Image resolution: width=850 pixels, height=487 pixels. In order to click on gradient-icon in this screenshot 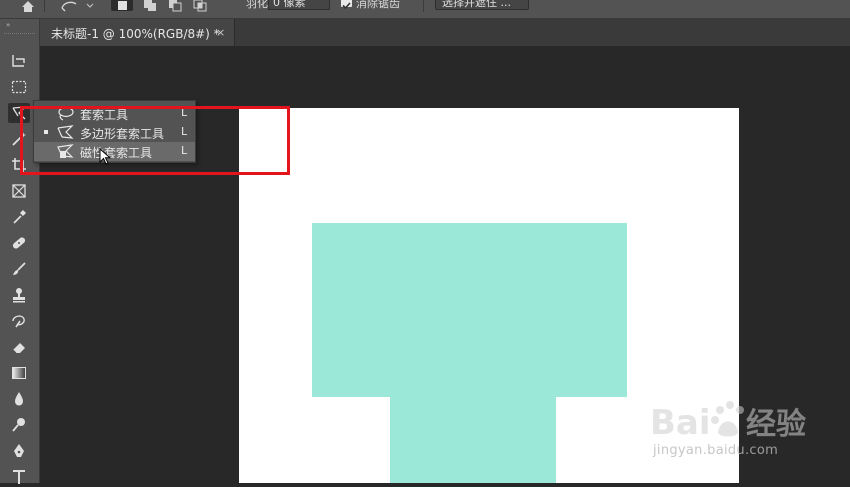, I will do `click(19, 373)`.